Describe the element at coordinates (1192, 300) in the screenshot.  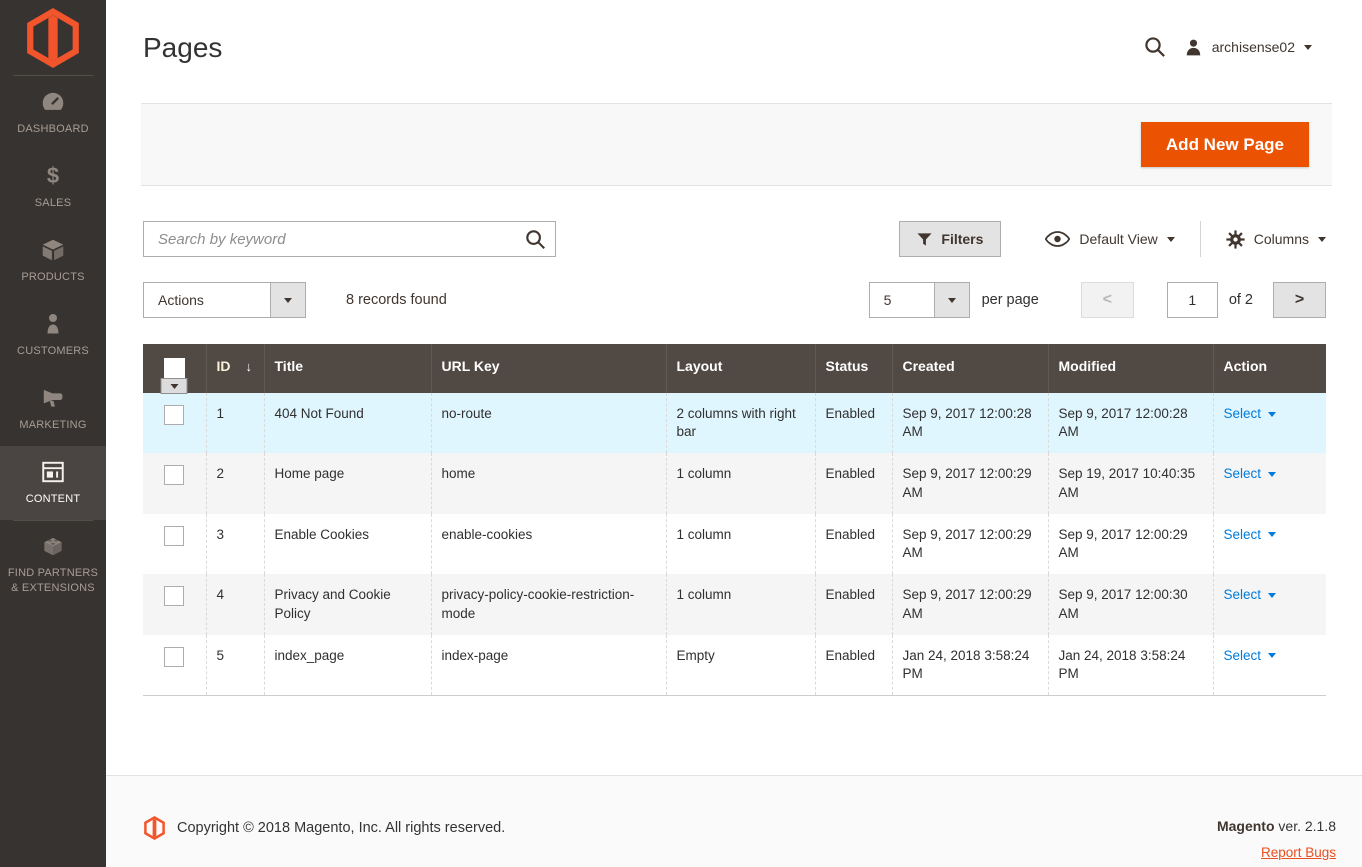
I see `page-number-input` at that location.